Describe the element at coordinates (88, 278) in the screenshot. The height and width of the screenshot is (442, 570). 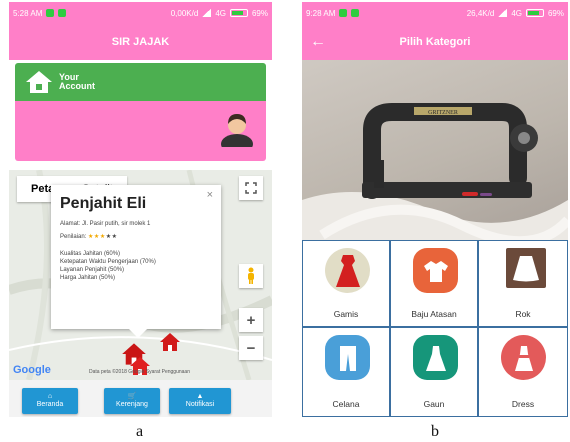
I see `metric-item: Harga Jahitan (50%)` at that location.